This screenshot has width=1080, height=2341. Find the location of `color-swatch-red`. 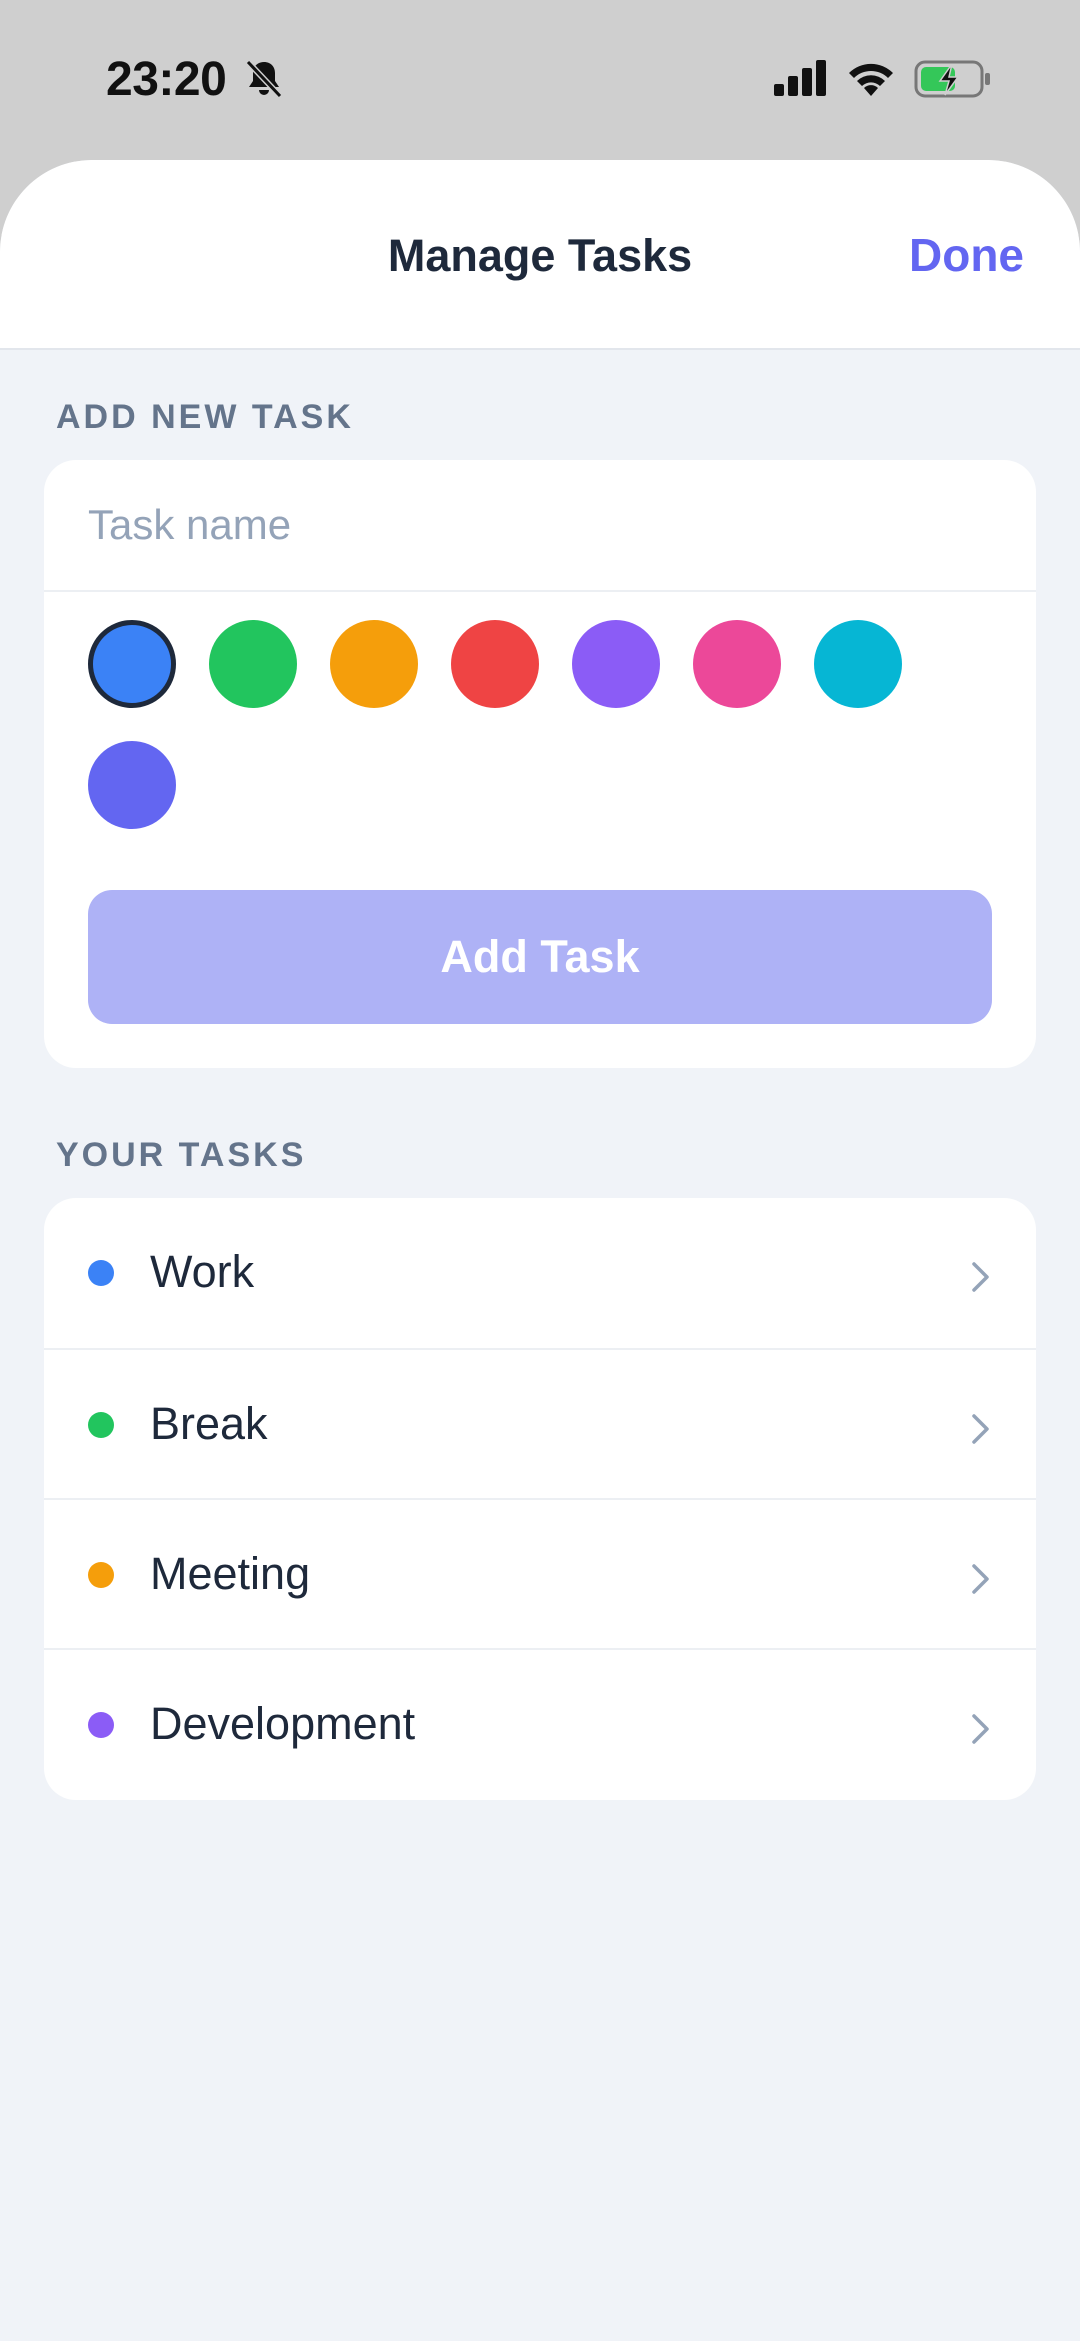

color-swatch-red is located at coordinates (495, 664).